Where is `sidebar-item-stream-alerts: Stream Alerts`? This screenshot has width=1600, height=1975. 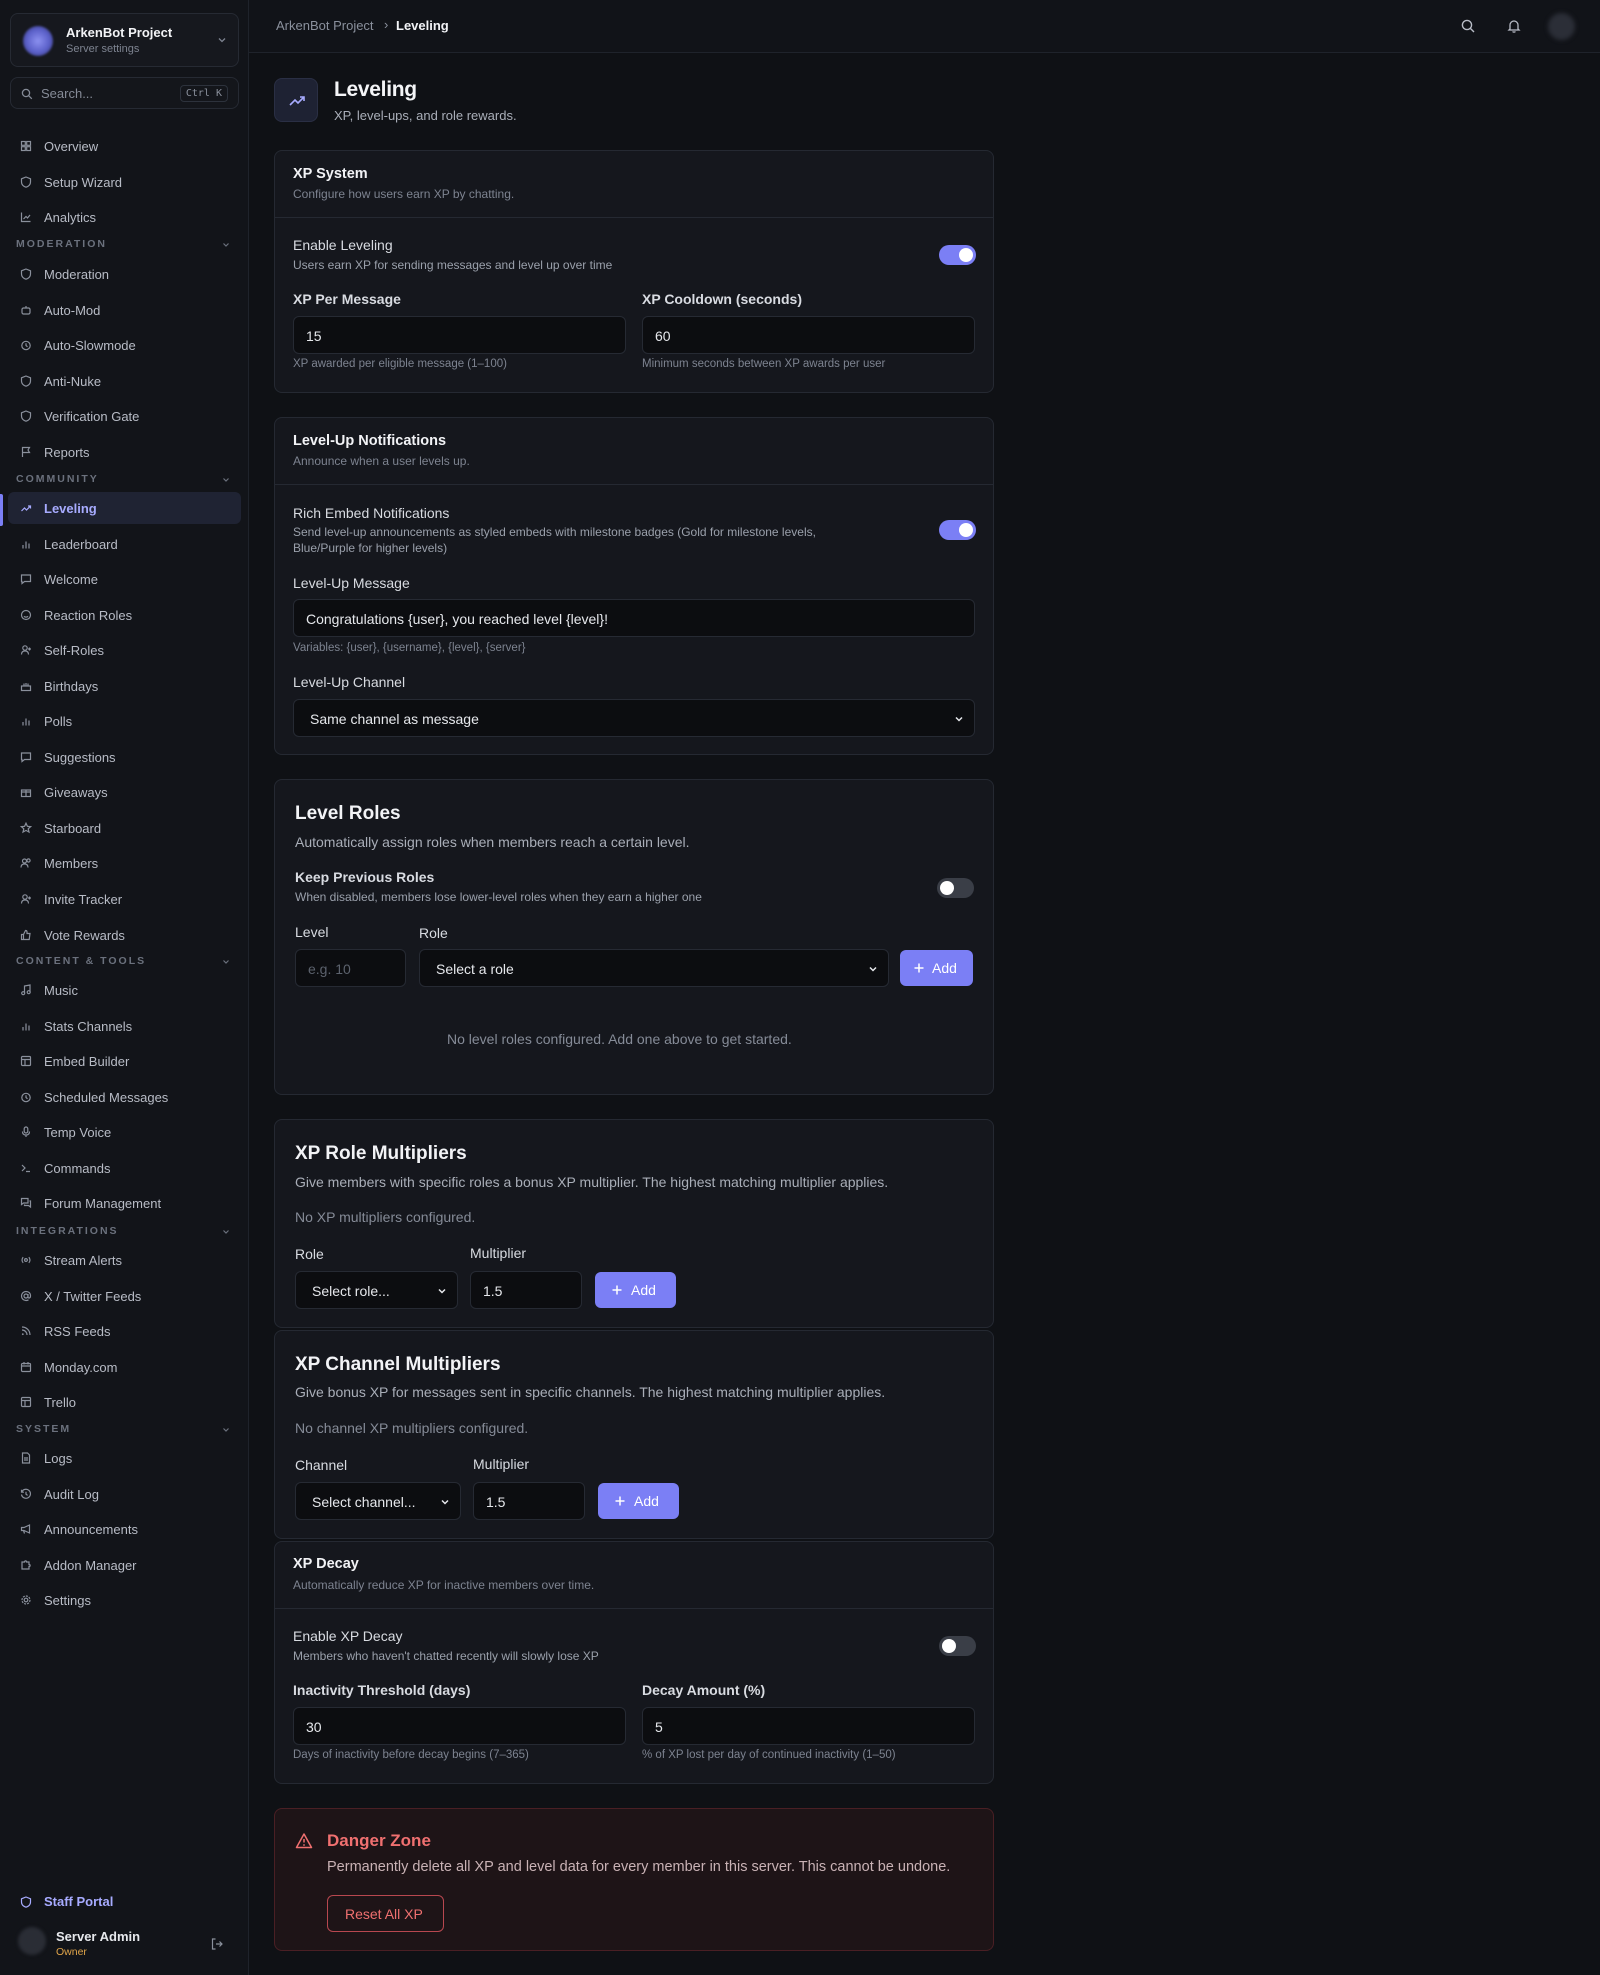
sidebar-item-stream-alerts: Stream Alerts is located at coordinates (124, 1260).